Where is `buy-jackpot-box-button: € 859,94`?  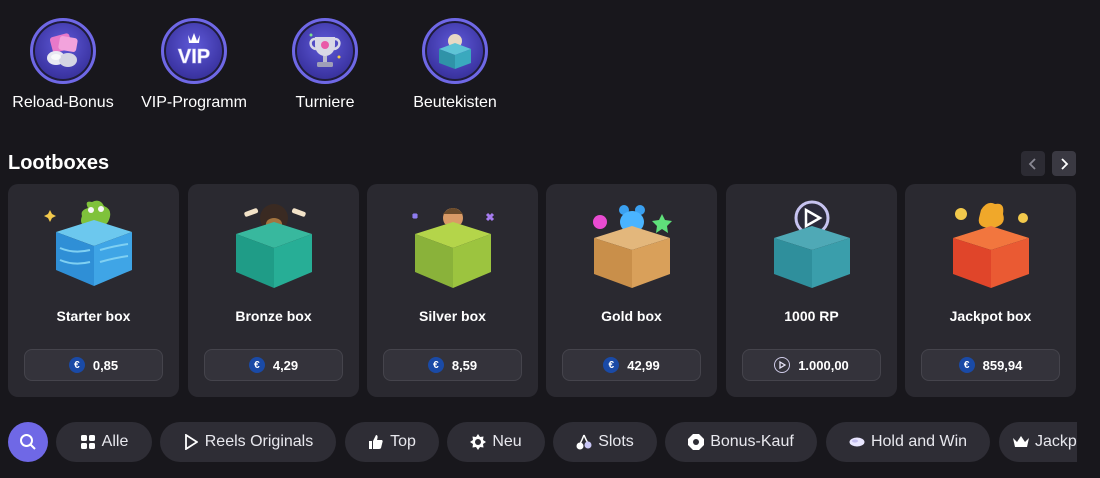
buy-jackpot-box-button: € 859,94 is located at coordinates (990, 365).